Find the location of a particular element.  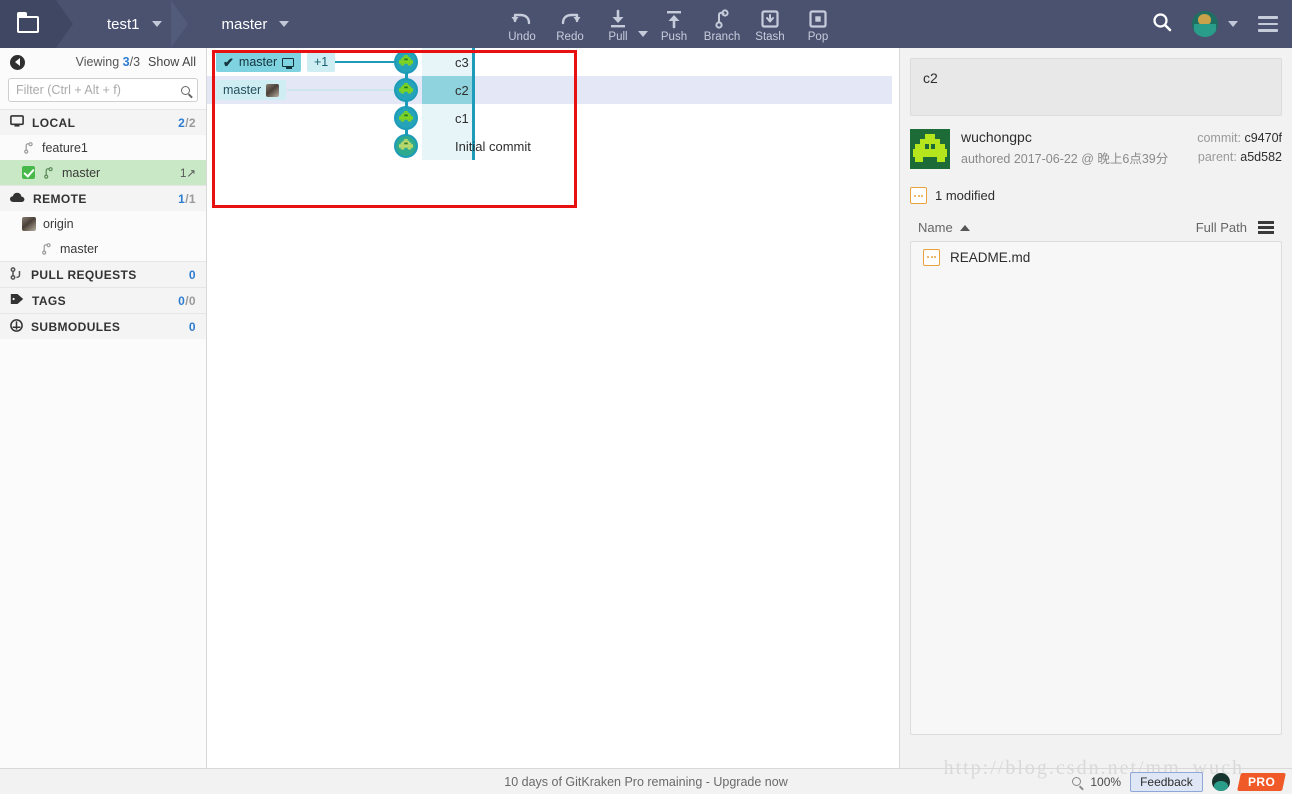

sidebar-item-origin-master: master is located at coordinates (103, 248).